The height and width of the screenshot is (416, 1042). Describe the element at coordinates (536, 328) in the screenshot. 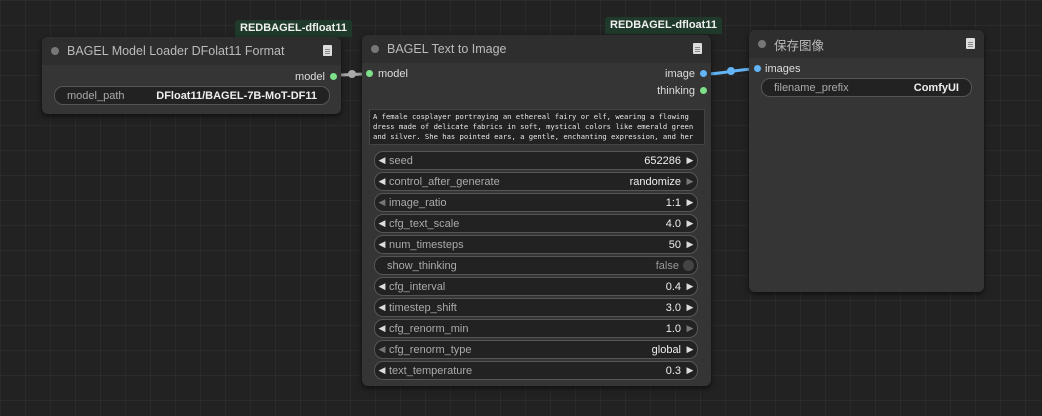

I see `cfg-renorm-min-widget: ◀ cfg_renorm_min 1.0 ▶` at that location.